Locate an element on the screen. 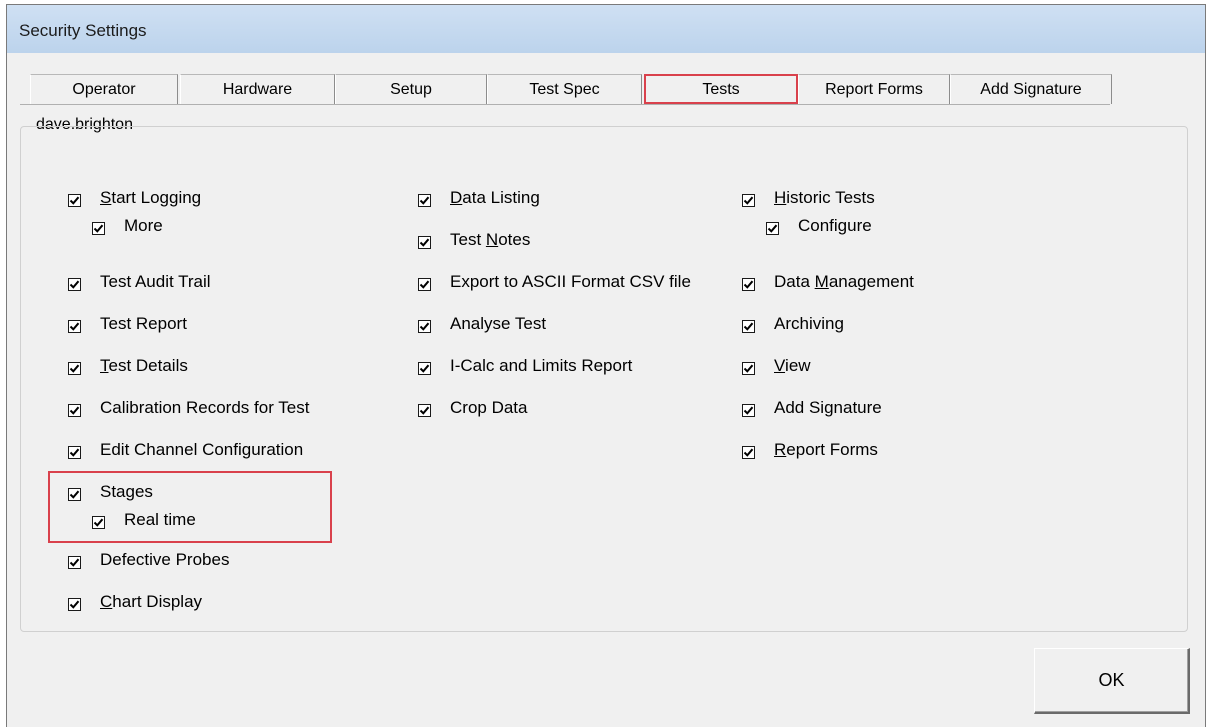 The image size is (1213, 727). checkbox-test-audit-trail is located at coordinates (74, 284).